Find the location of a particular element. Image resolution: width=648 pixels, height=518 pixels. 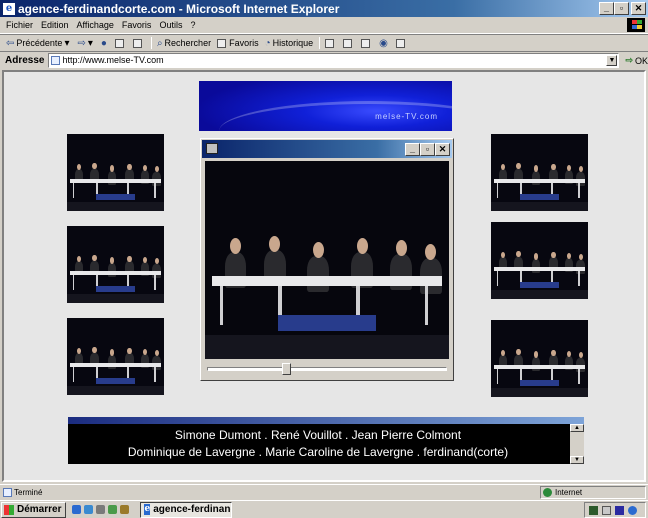

tray-icon is located at coordinates (619, 510).